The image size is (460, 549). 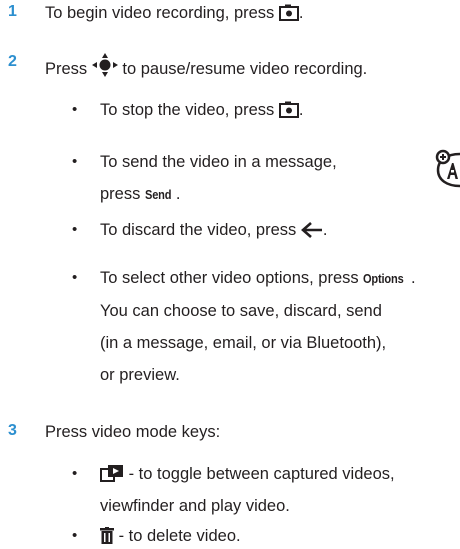 I want to click on options-key-label: Options, so click(x=383, y=278).